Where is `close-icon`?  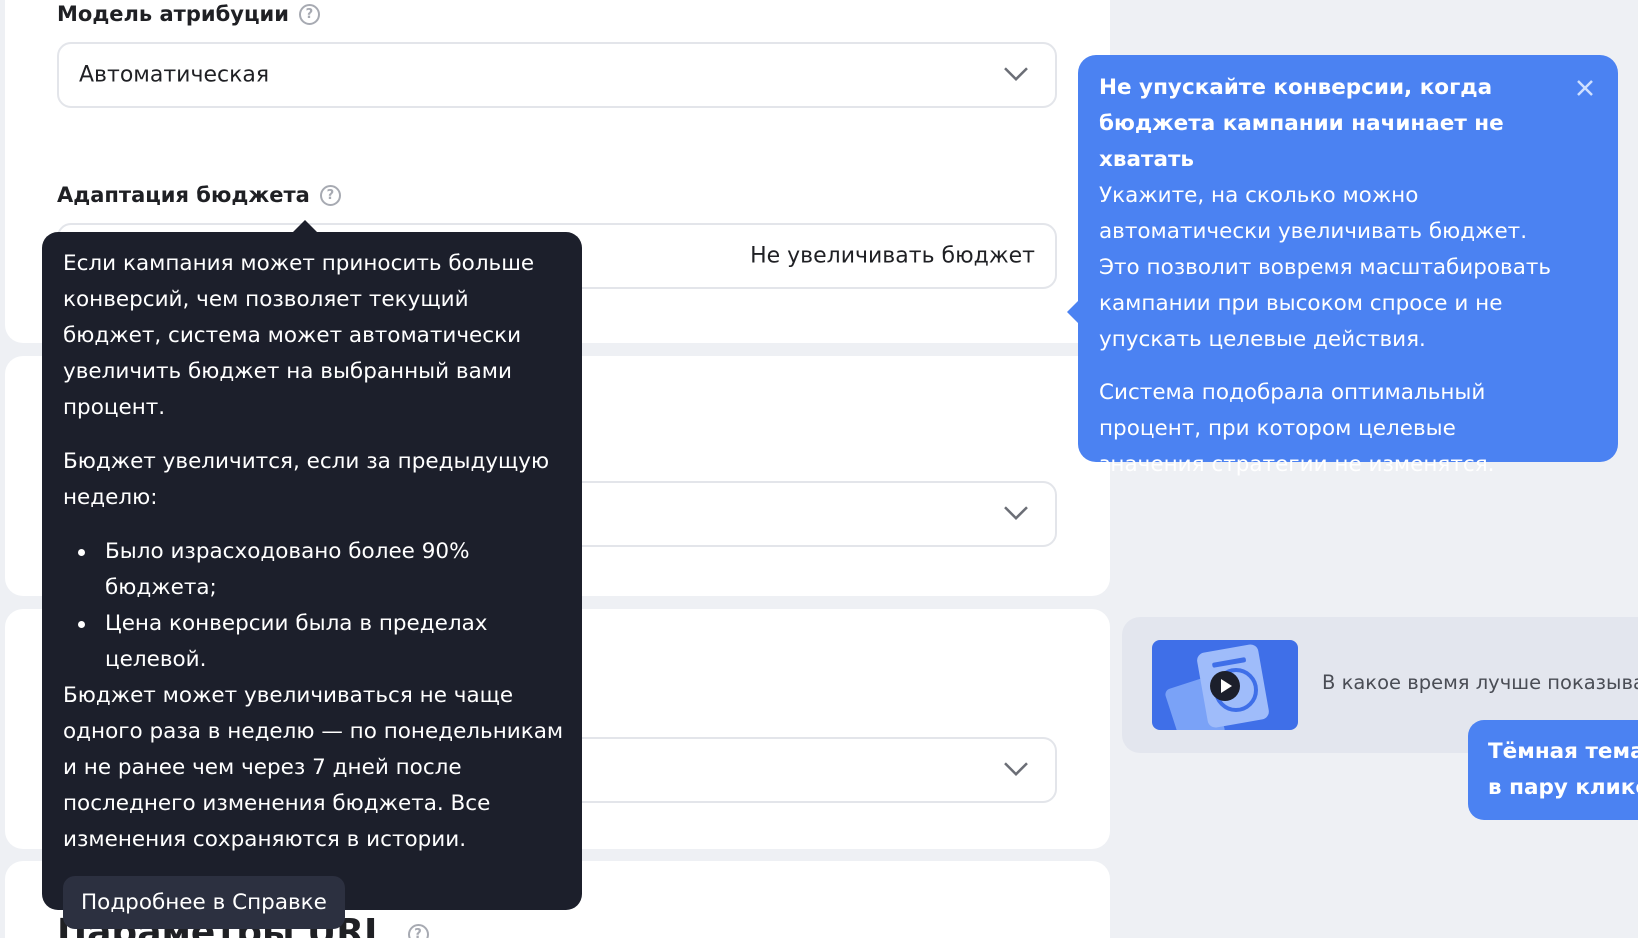
close-icon is located at coordinates (1585, 88).